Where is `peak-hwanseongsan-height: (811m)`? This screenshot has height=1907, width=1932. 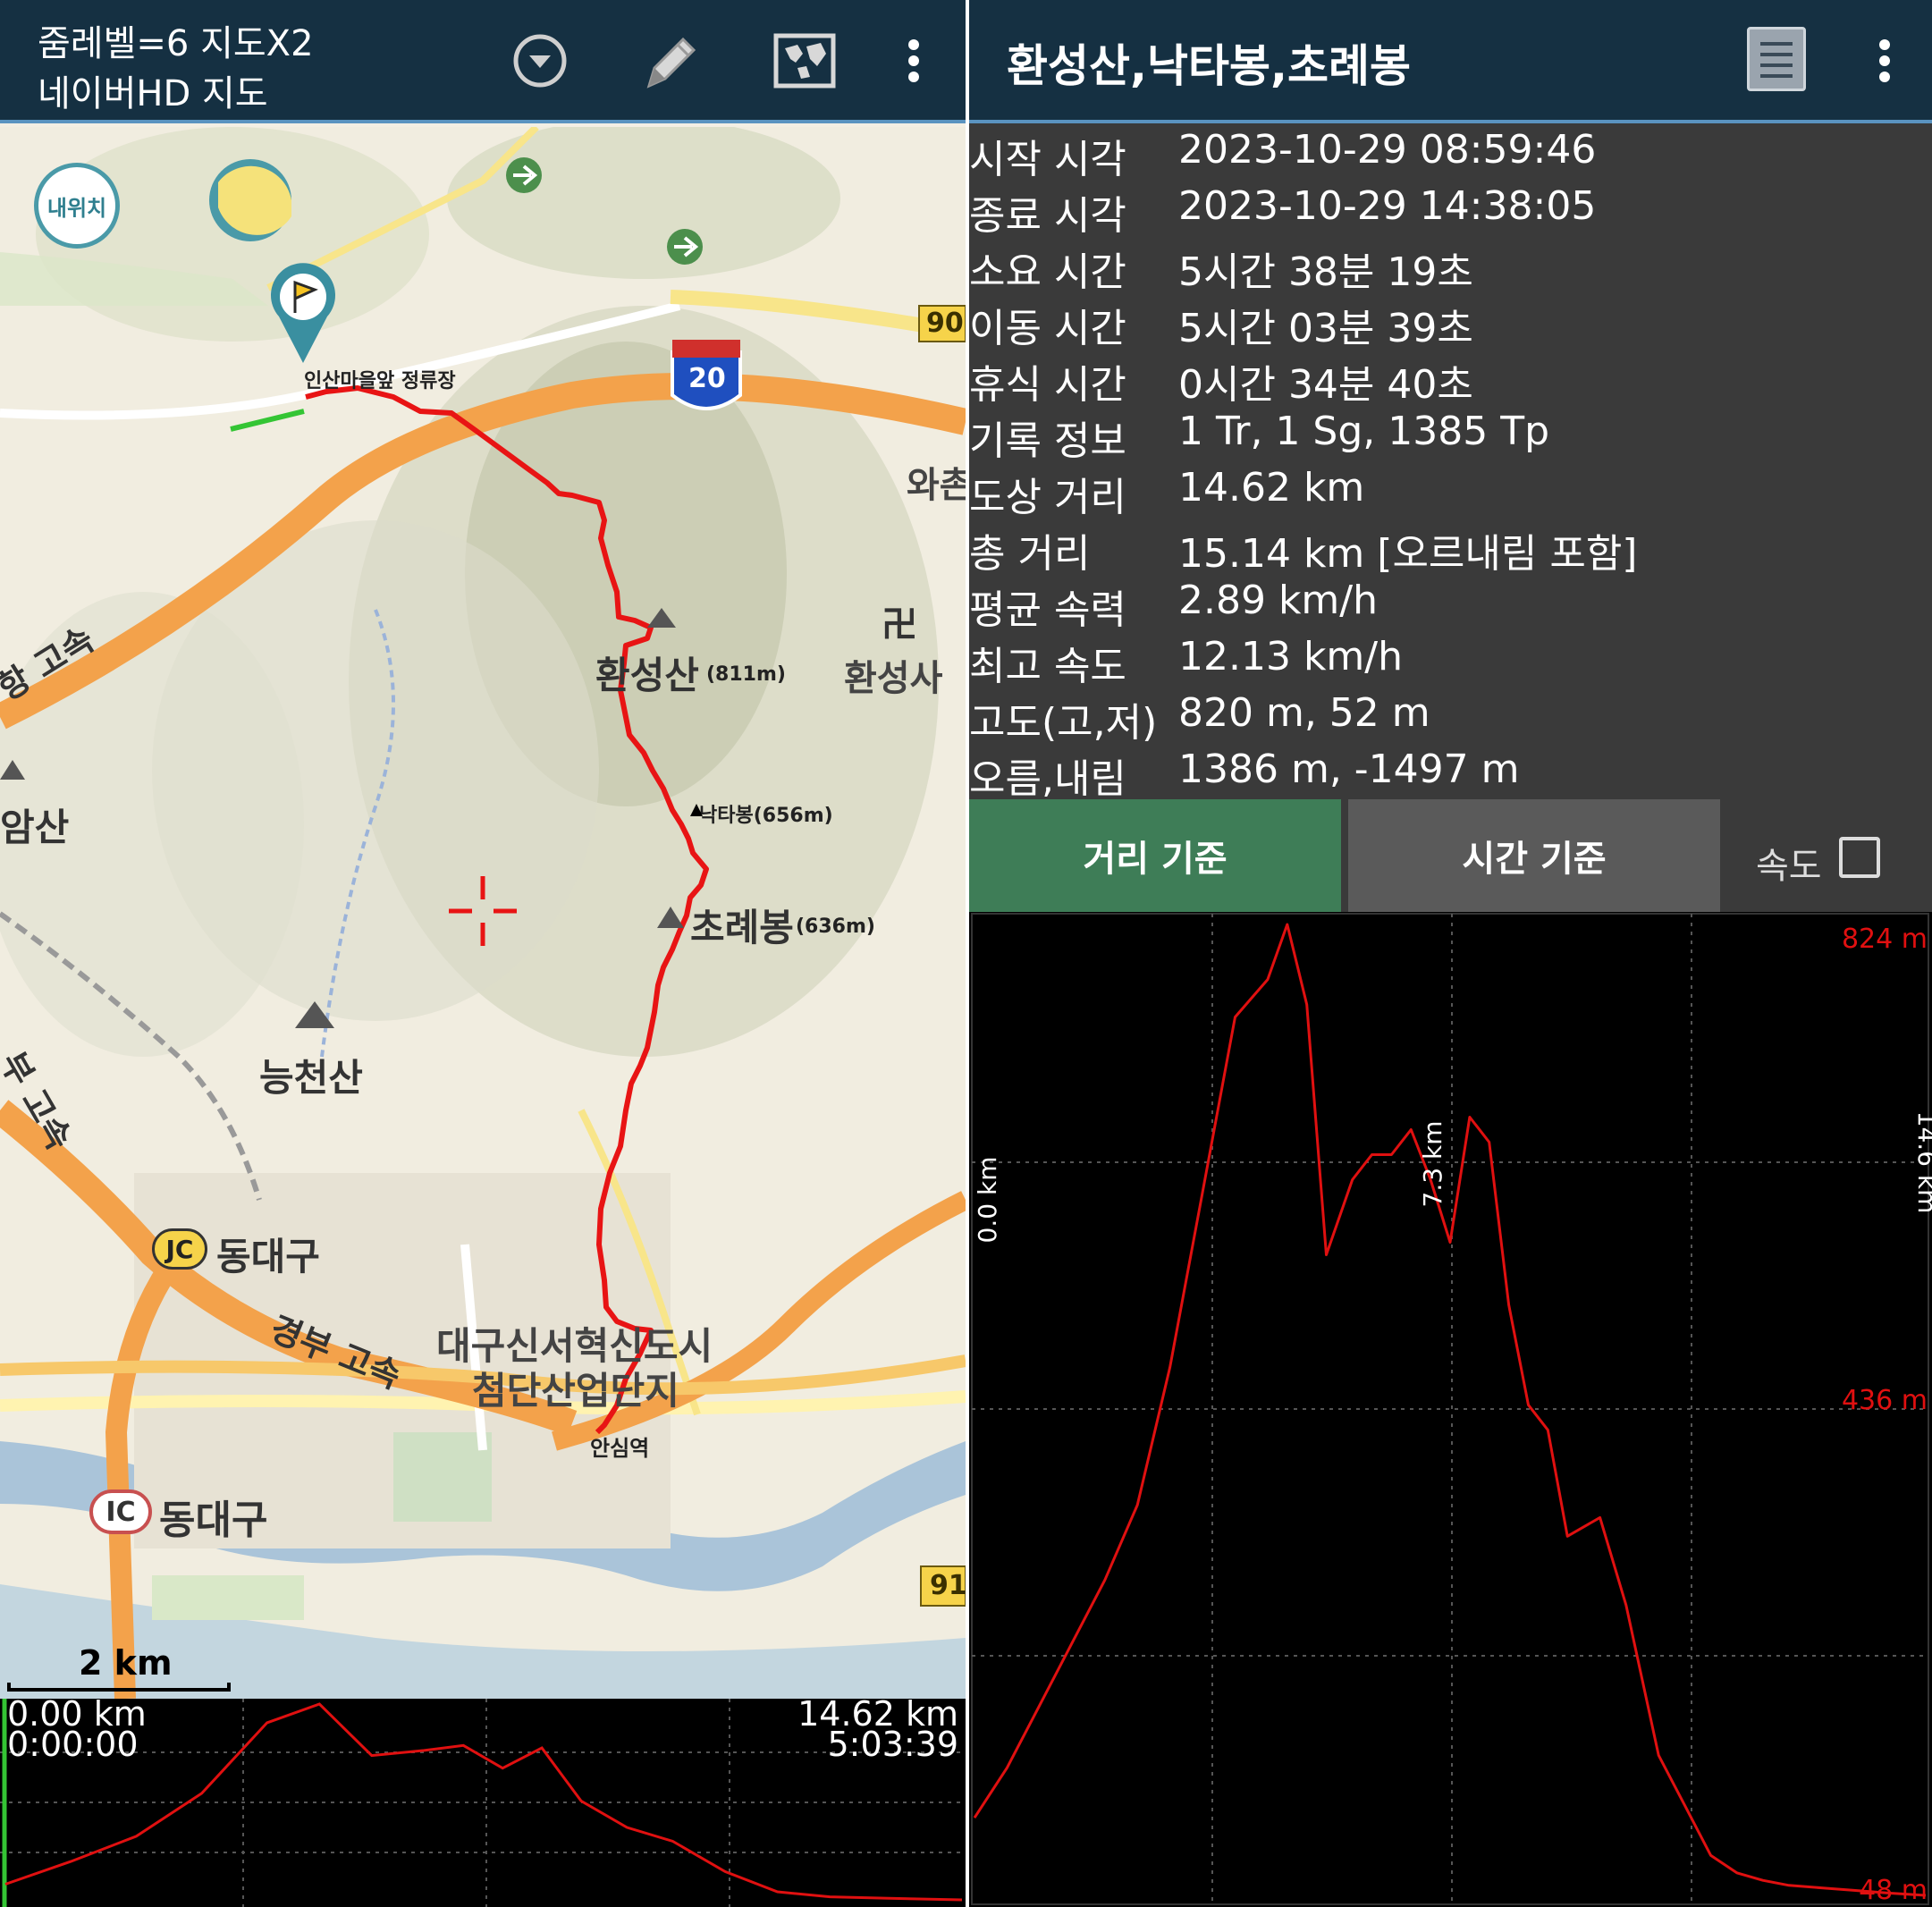 peak-hwanseongsan-height: (811m) is located at coordinates (746, 674).